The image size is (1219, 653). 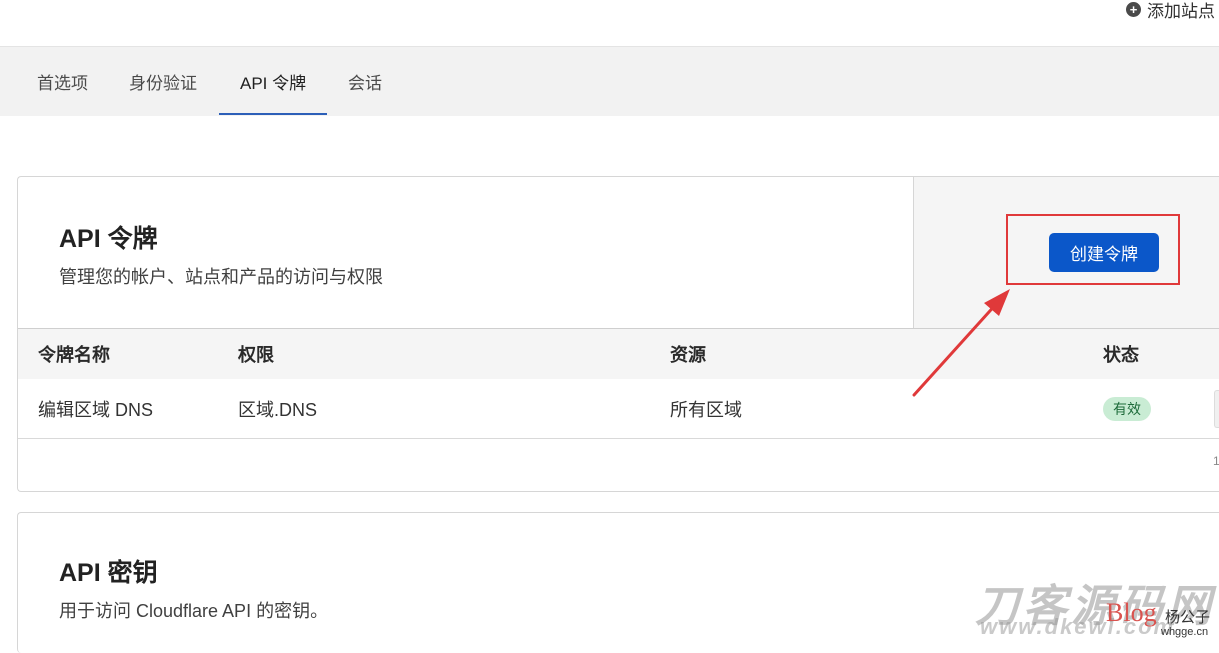 What do you see at coordinates (74, 355) in the screenshot?
I see `column-header-name: 令牌名称` at bounding box center [74, 355].